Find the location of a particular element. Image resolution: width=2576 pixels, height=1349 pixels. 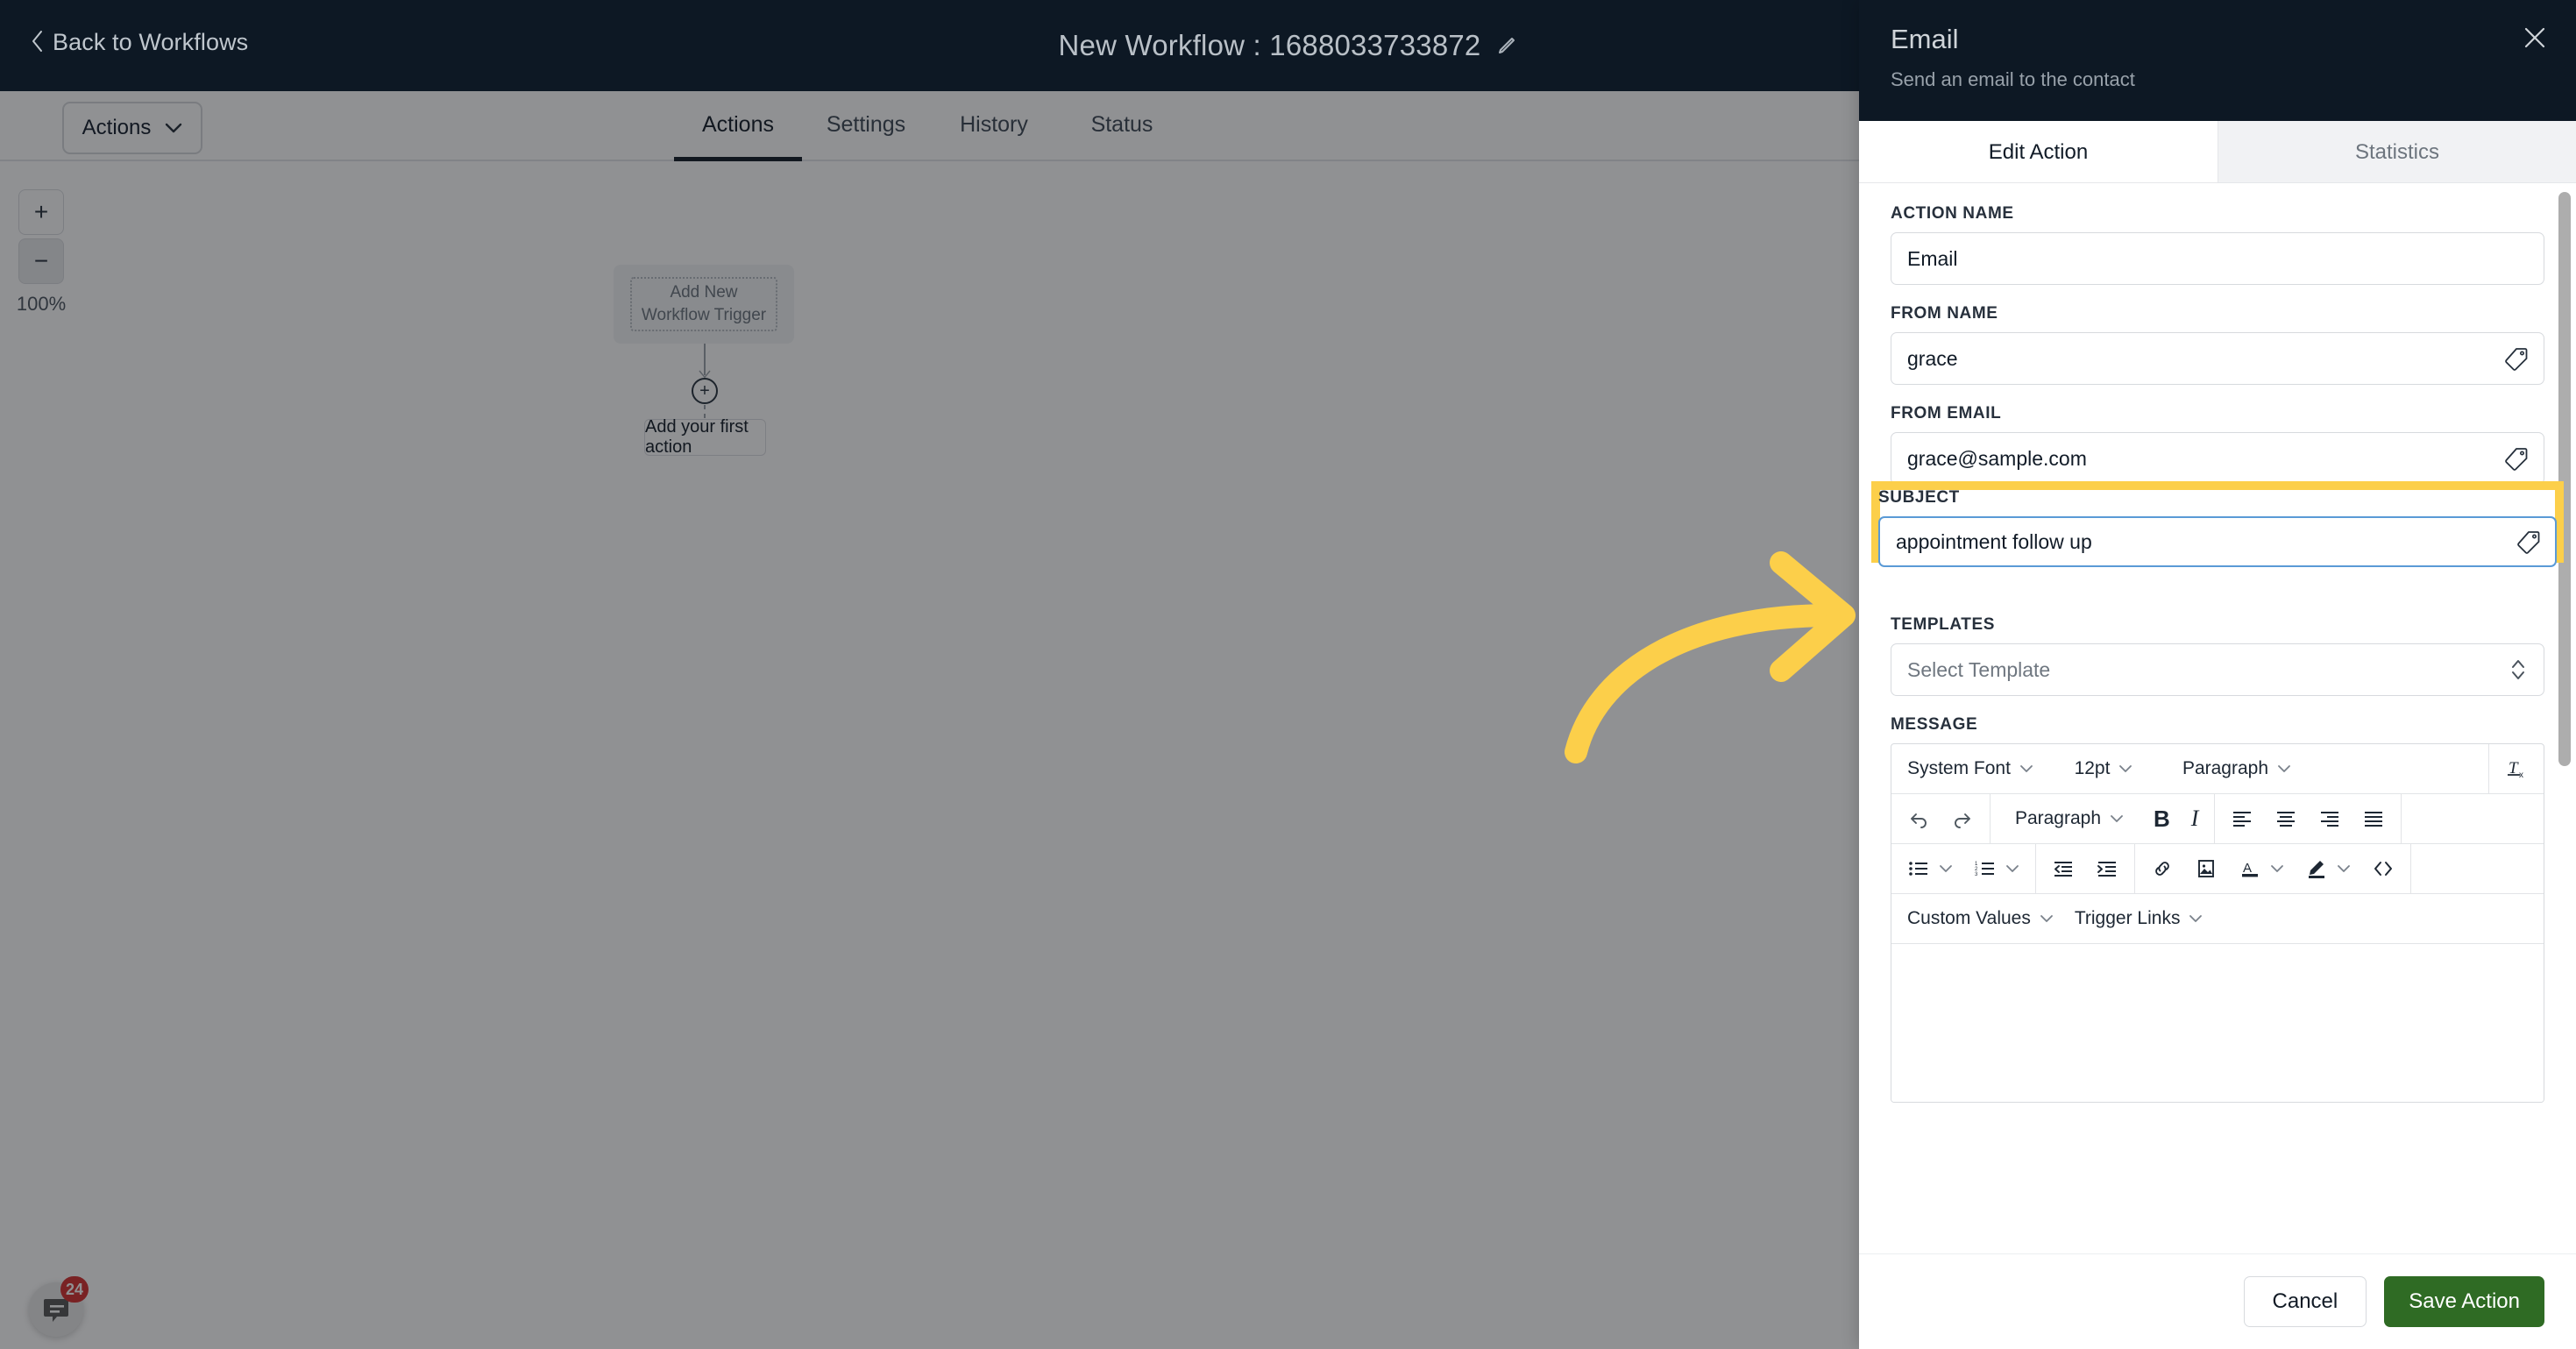

bullet-list-button is located at coordinates (1930, 868).